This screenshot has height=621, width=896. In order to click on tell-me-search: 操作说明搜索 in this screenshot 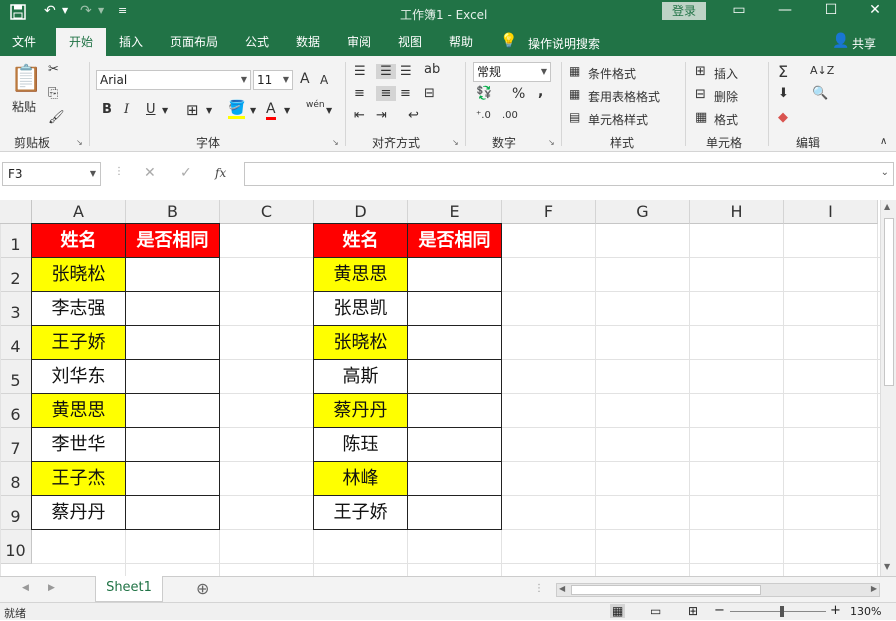, I will do `click(564, 43)`.